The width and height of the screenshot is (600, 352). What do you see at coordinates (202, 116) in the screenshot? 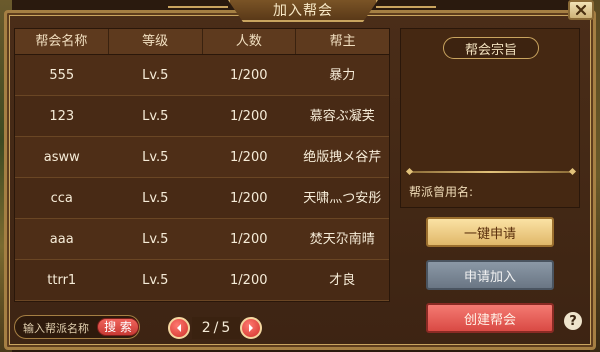
I see `table-row: 123 Lv.5 1/200 慕容ぶ凝芙` at bounding box center [202, 116].